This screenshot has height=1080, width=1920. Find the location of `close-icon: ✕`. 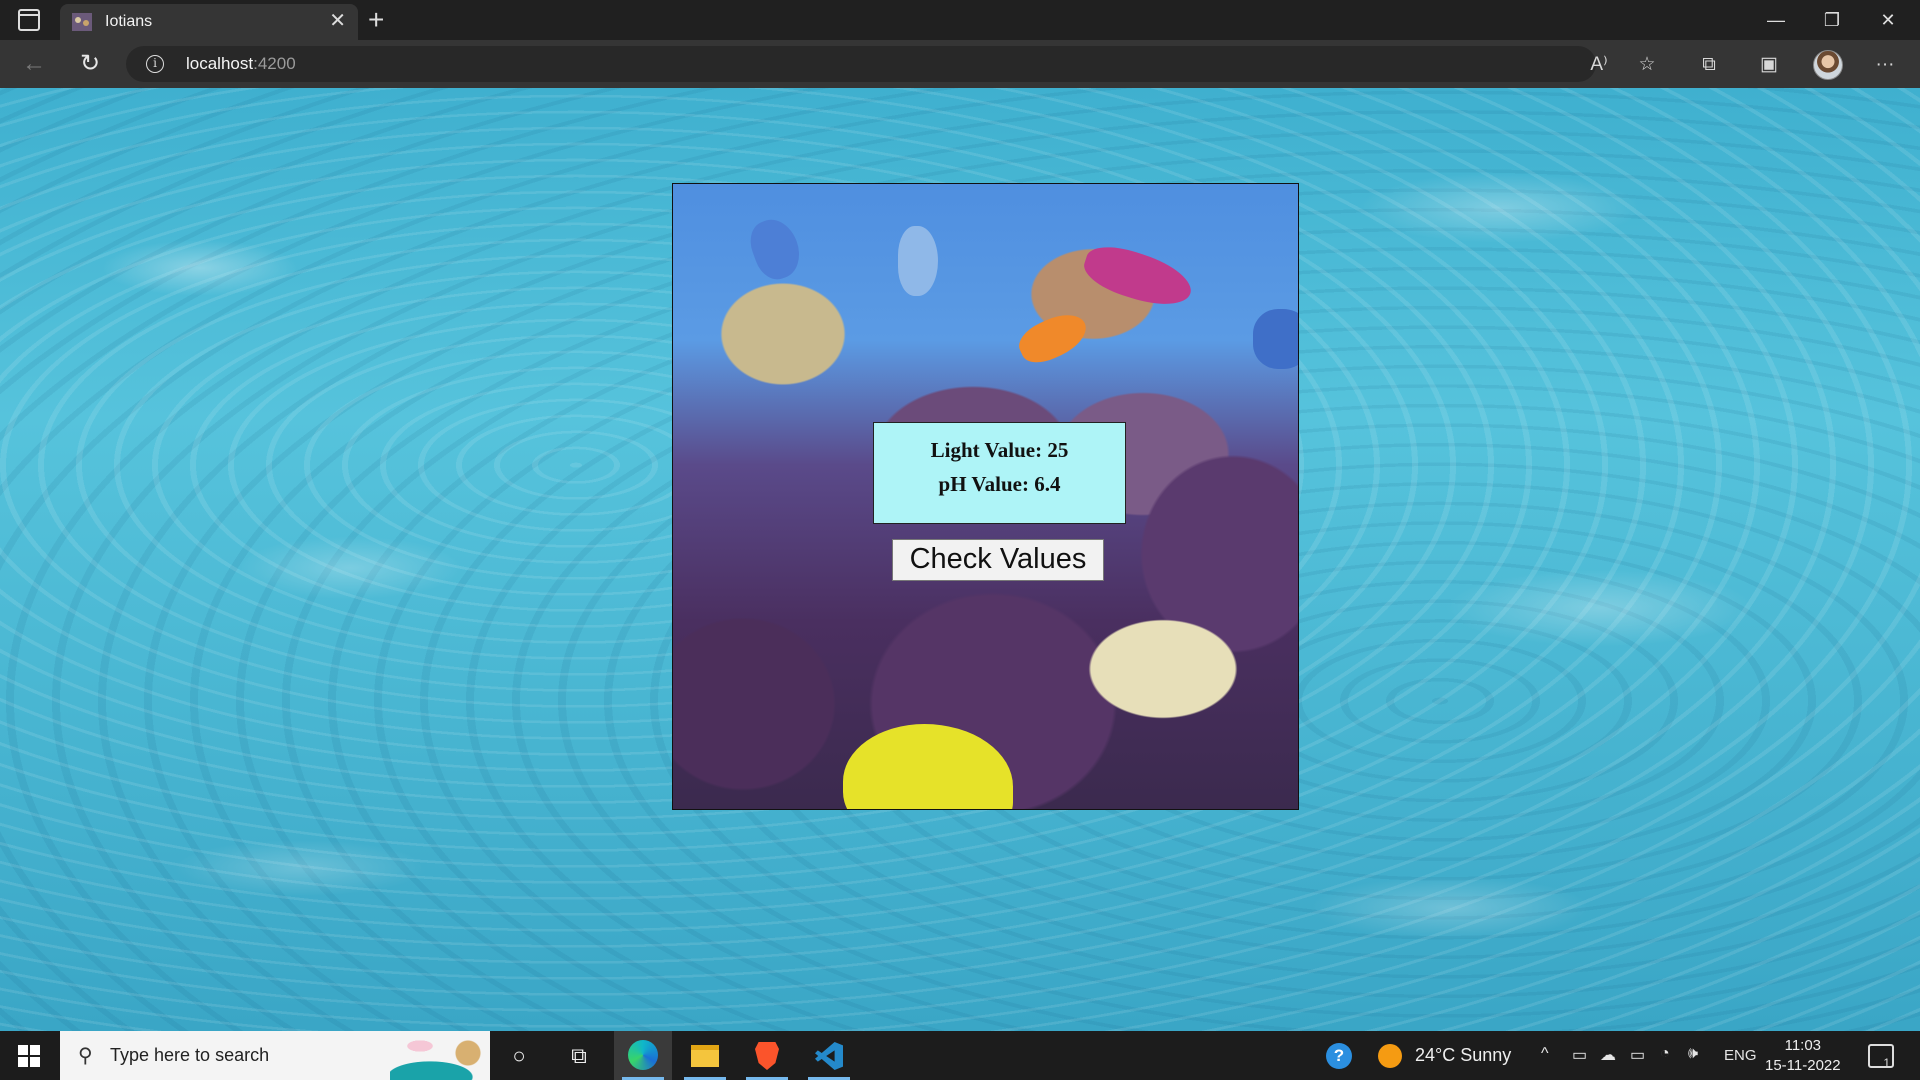

close-icon: ✕ is located at coordinates (337, 21).